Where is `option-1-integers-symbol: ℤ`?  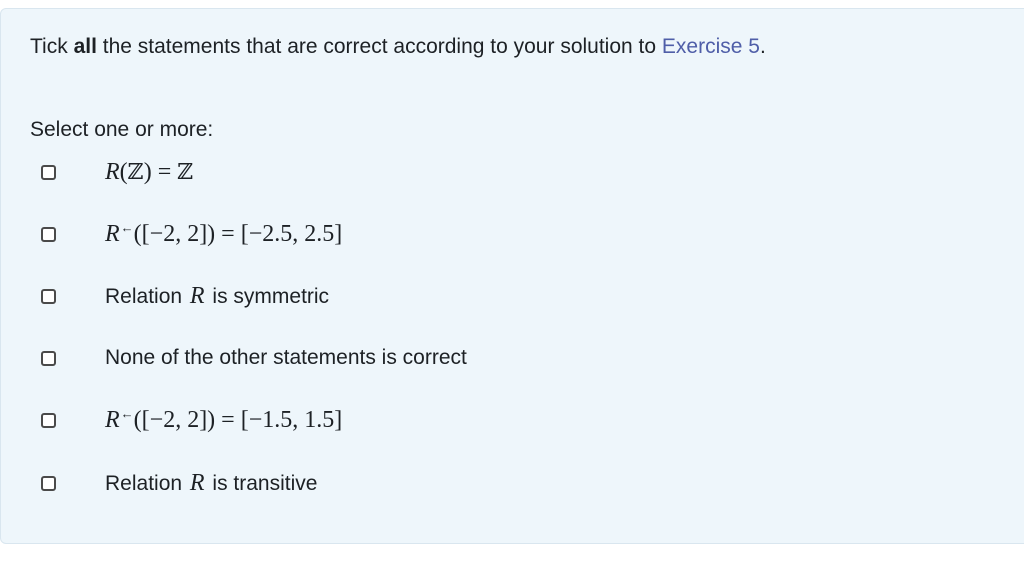
option-1-integers-symbol: ℤ is located at coordinates (135, 172).